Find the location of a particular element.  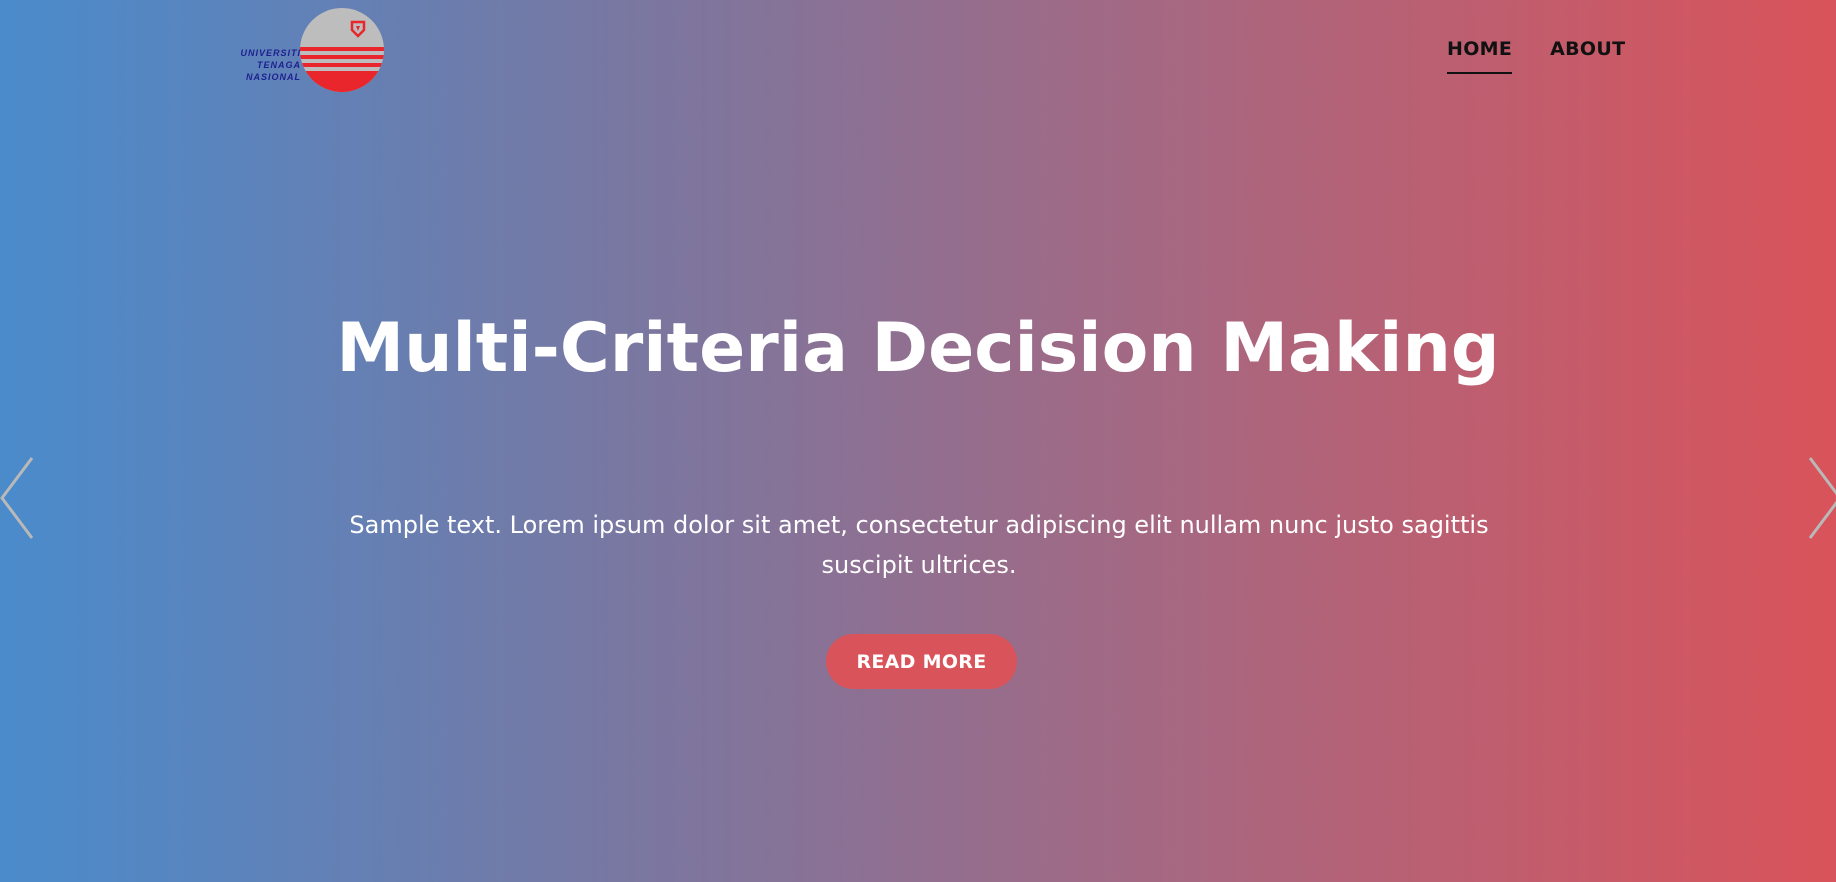

hero-title: Multi-Criteria Decision Making is located at coordinates (918, 348).